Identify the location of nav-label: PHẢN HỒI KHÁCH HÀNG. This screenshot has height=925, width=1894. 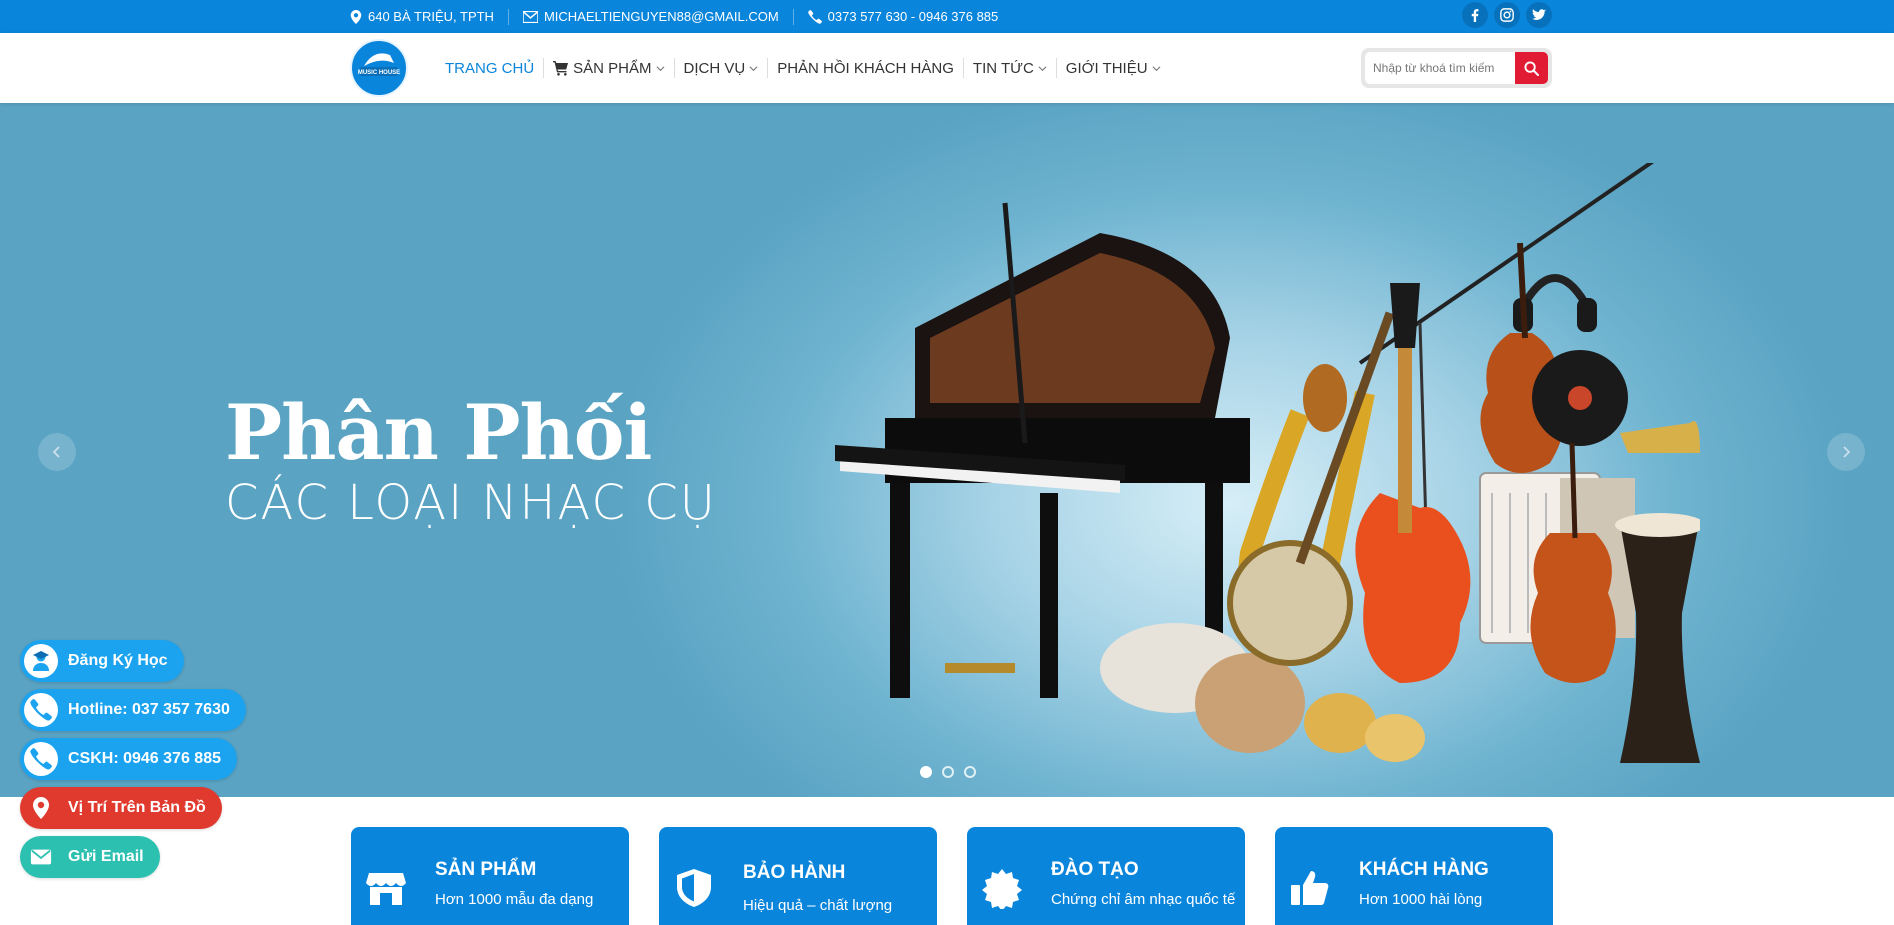
(865, 68).